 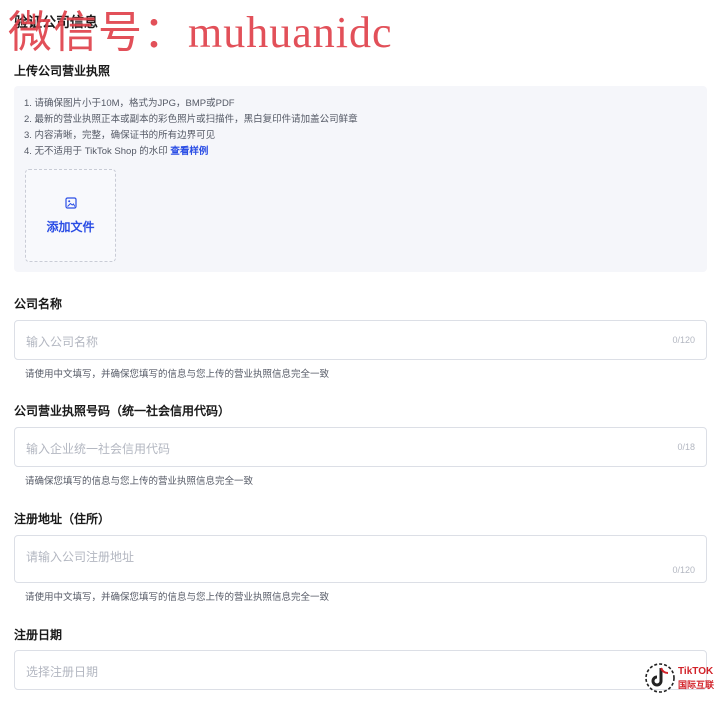 What do you see at coordinates (360, 559) in the screenshot?
I see `address-textarea: 请输入公司注册地址 0/120` at bounding box center [360, 559].